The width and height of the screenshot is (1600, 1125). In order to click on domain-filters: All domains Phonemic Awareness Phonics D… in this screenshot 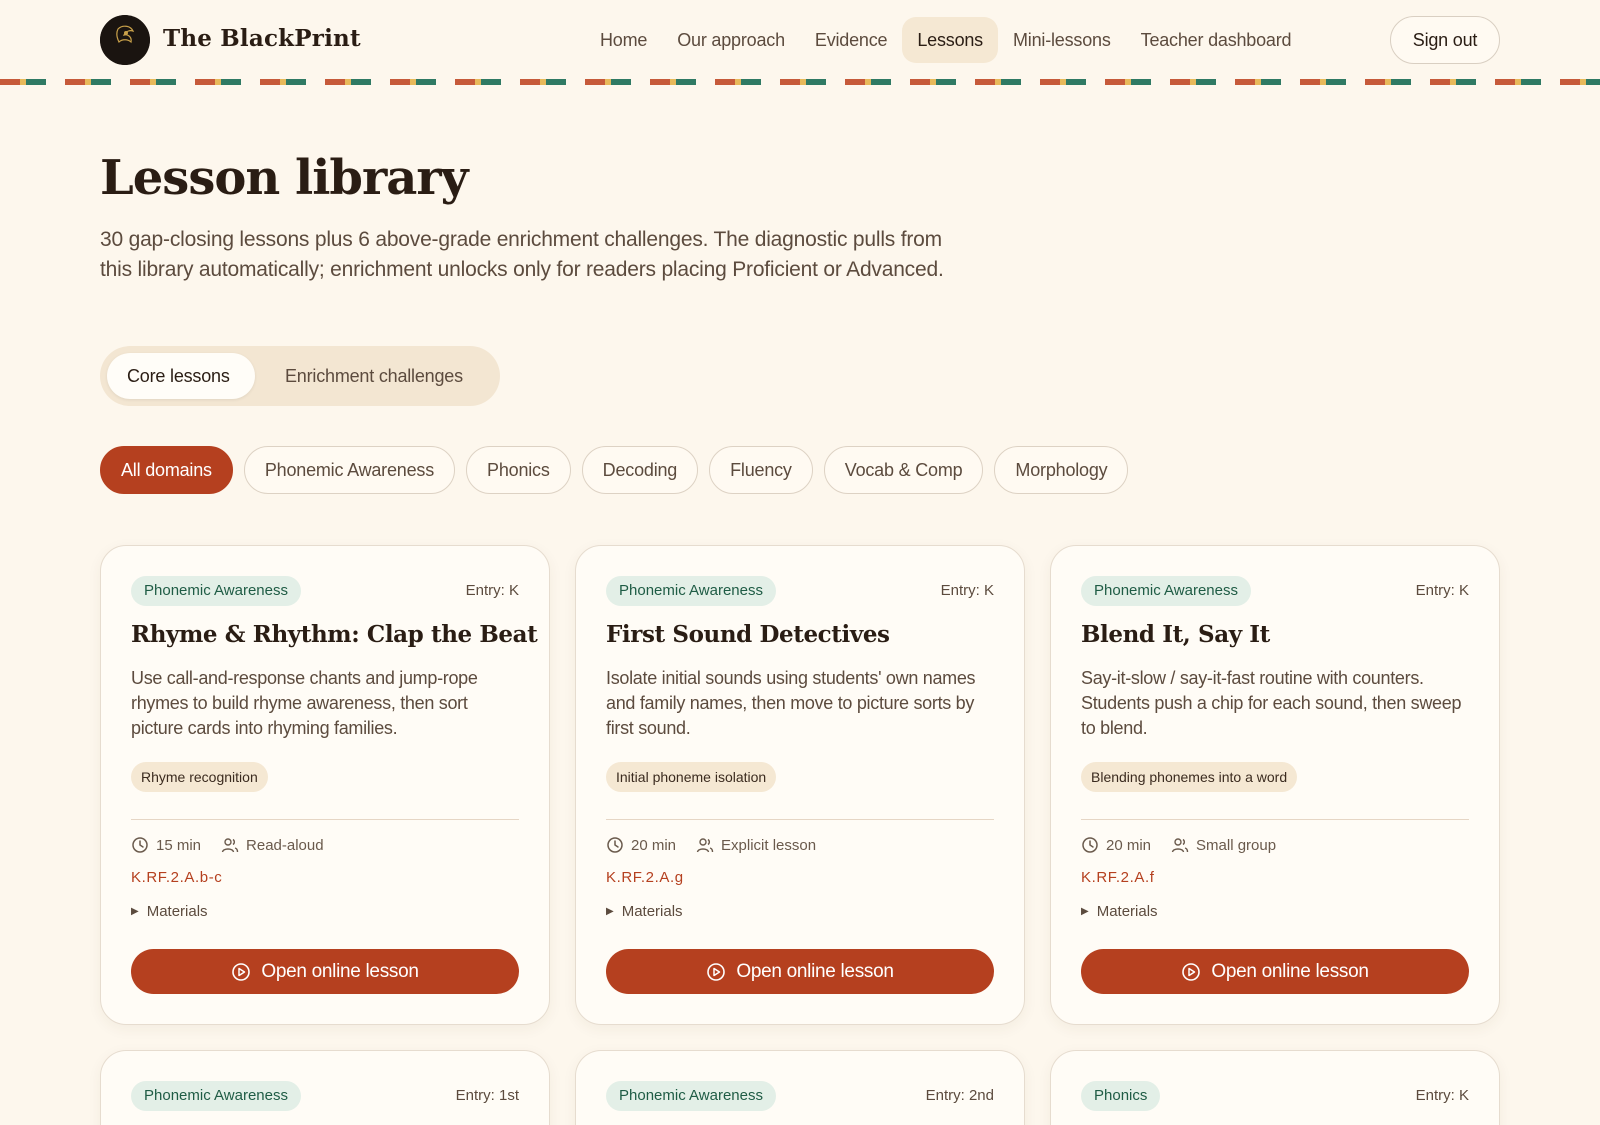, I will do `click(614, 470)`.